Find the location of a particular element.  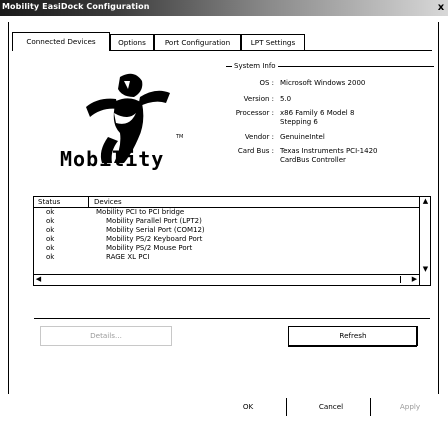

list-edge is located at coordinates (430, 232).